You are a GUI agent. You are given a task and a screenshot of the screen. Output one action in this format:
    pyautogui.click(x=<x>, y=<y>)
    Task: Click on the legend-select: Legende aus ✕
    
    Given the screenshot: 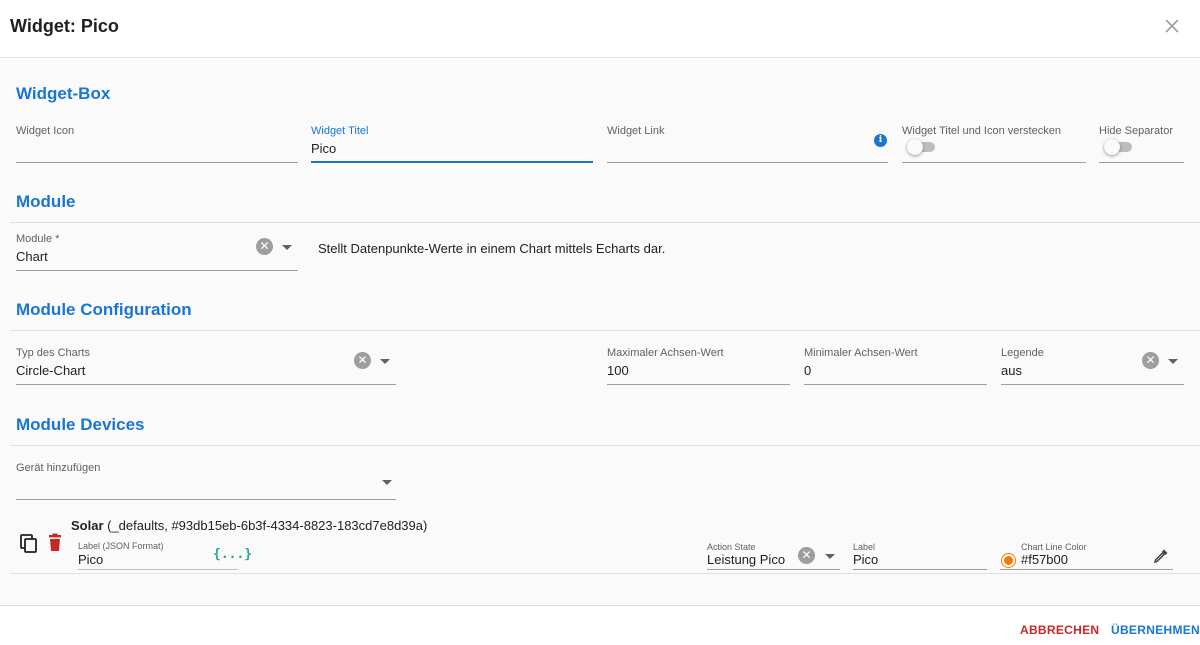 What is the action you would take?
    pyautogui.click(x=1092, y=361)
    